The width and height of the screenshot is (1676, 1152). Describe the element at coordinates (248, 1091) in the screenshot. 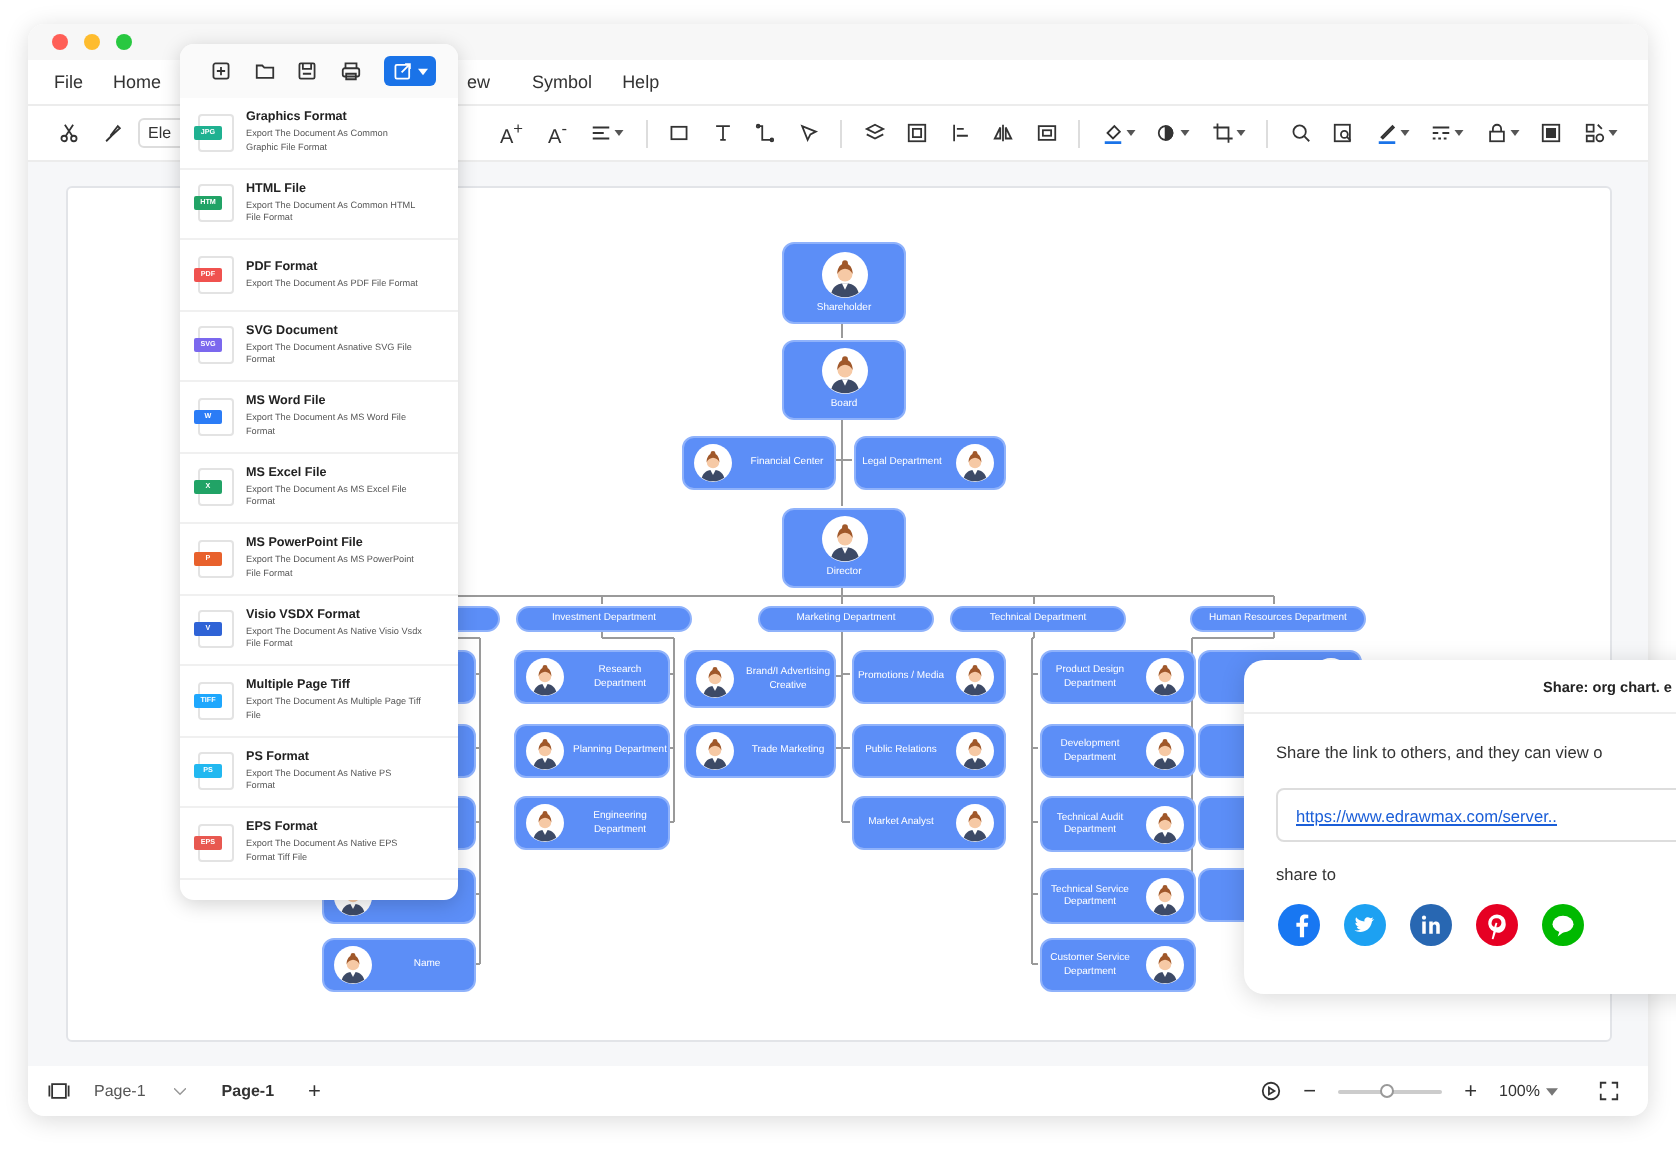

I see `page-tab: Page-1` at that location.